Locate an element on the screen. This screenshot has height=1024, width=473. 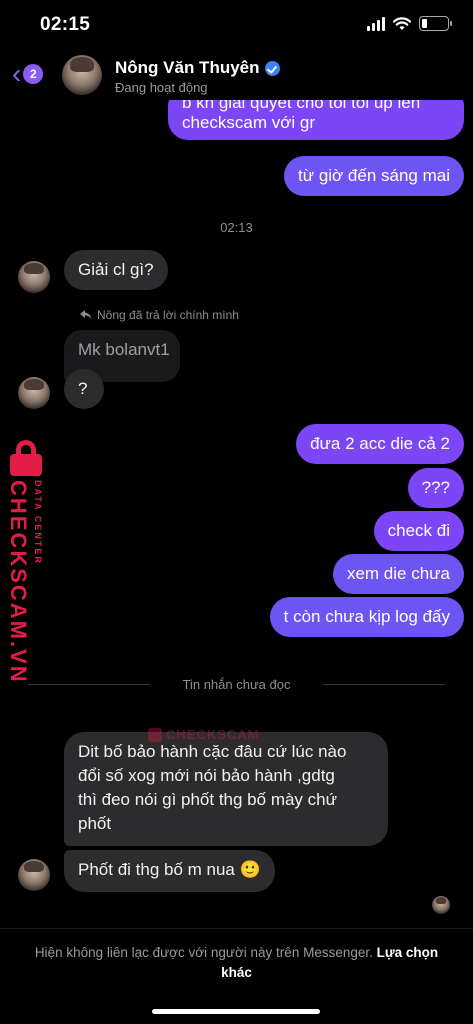
reply-arrow-icon is located at coordinates (86, 315).